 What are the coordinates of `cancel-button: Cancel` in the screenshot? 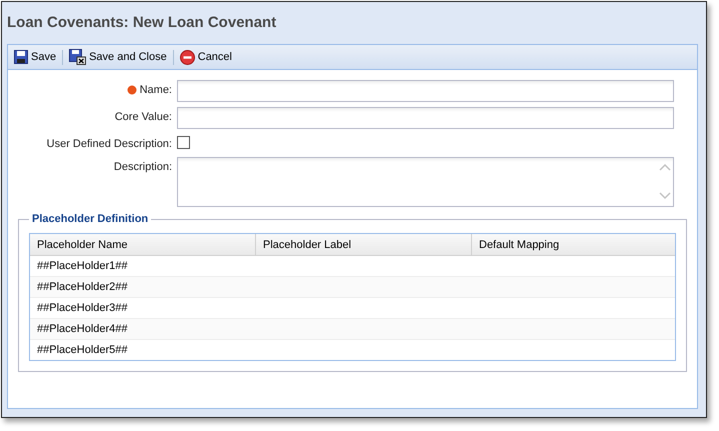 It's located at (206, 57).